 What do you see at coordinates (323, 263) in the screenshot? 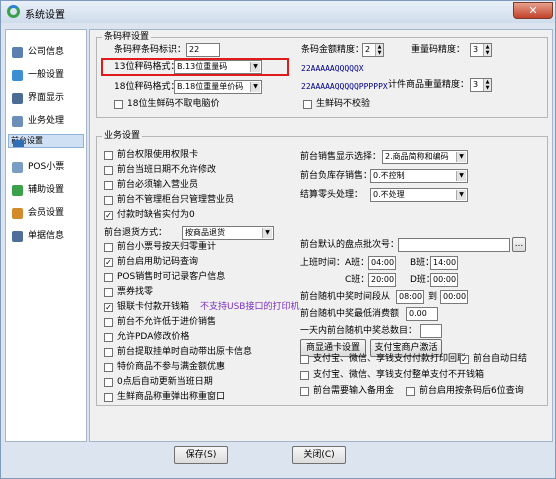
I see `shift-time-label: 上班时间：` at bounding box center [323, 263].